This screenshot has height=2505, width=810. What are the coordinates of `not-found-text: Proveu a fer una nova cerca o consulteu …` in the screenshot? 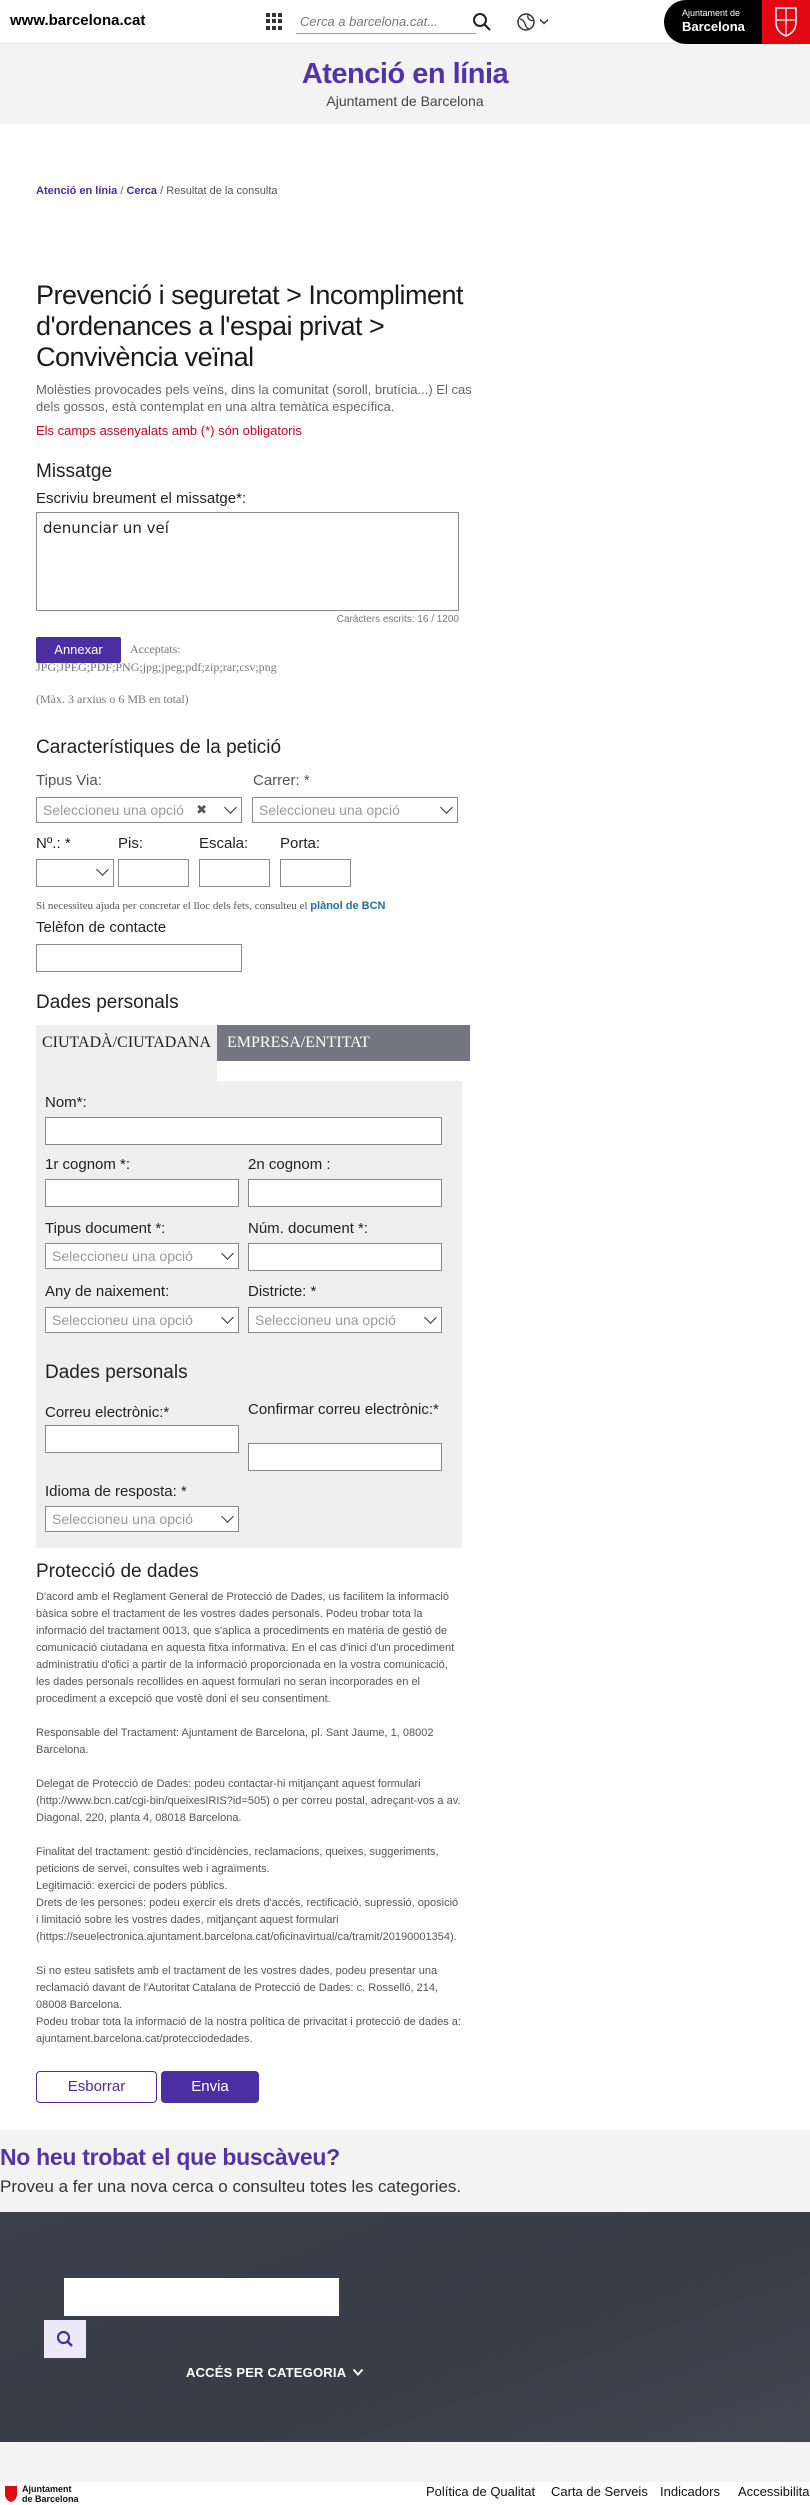 It's located at (231, 2186).